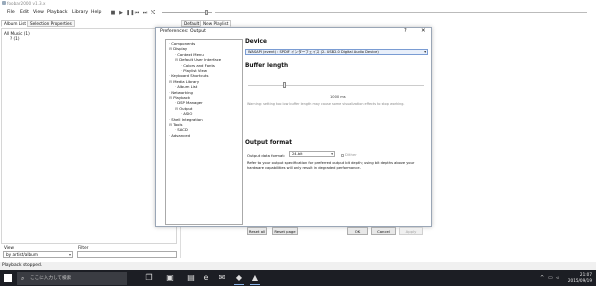 This screenshot has height=286, width=596. I want to click on nav-item: ·Colors and Fonts, so click(198, 65).